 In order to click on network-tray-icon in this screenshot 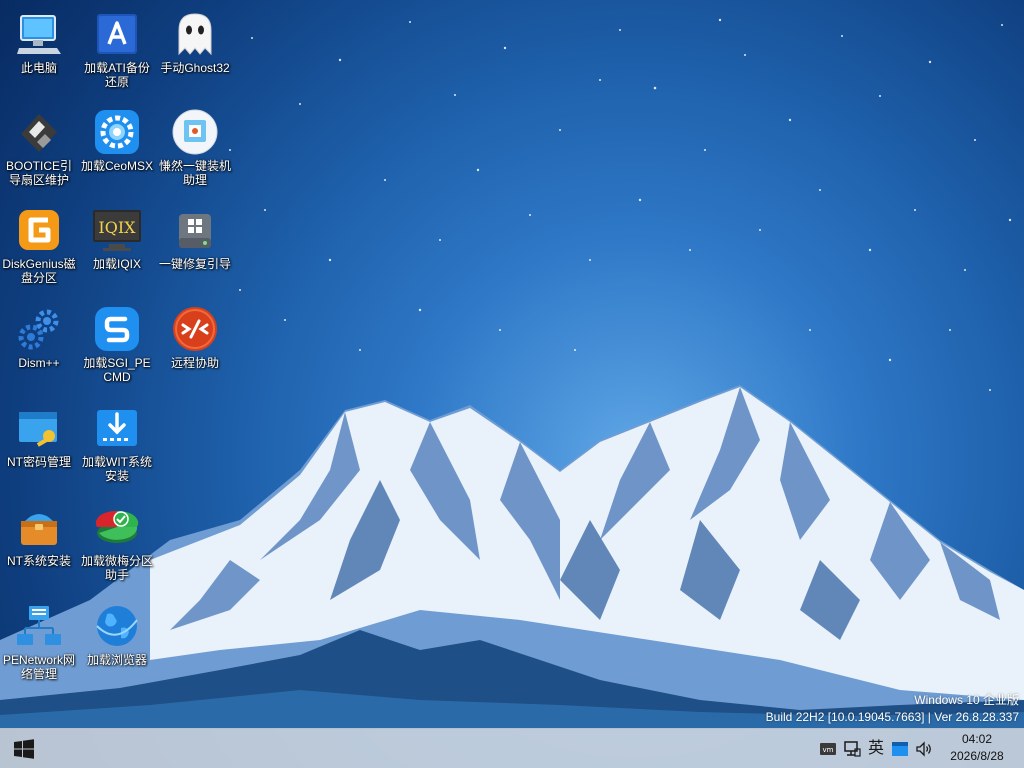, I will do `click(852, 749)`.